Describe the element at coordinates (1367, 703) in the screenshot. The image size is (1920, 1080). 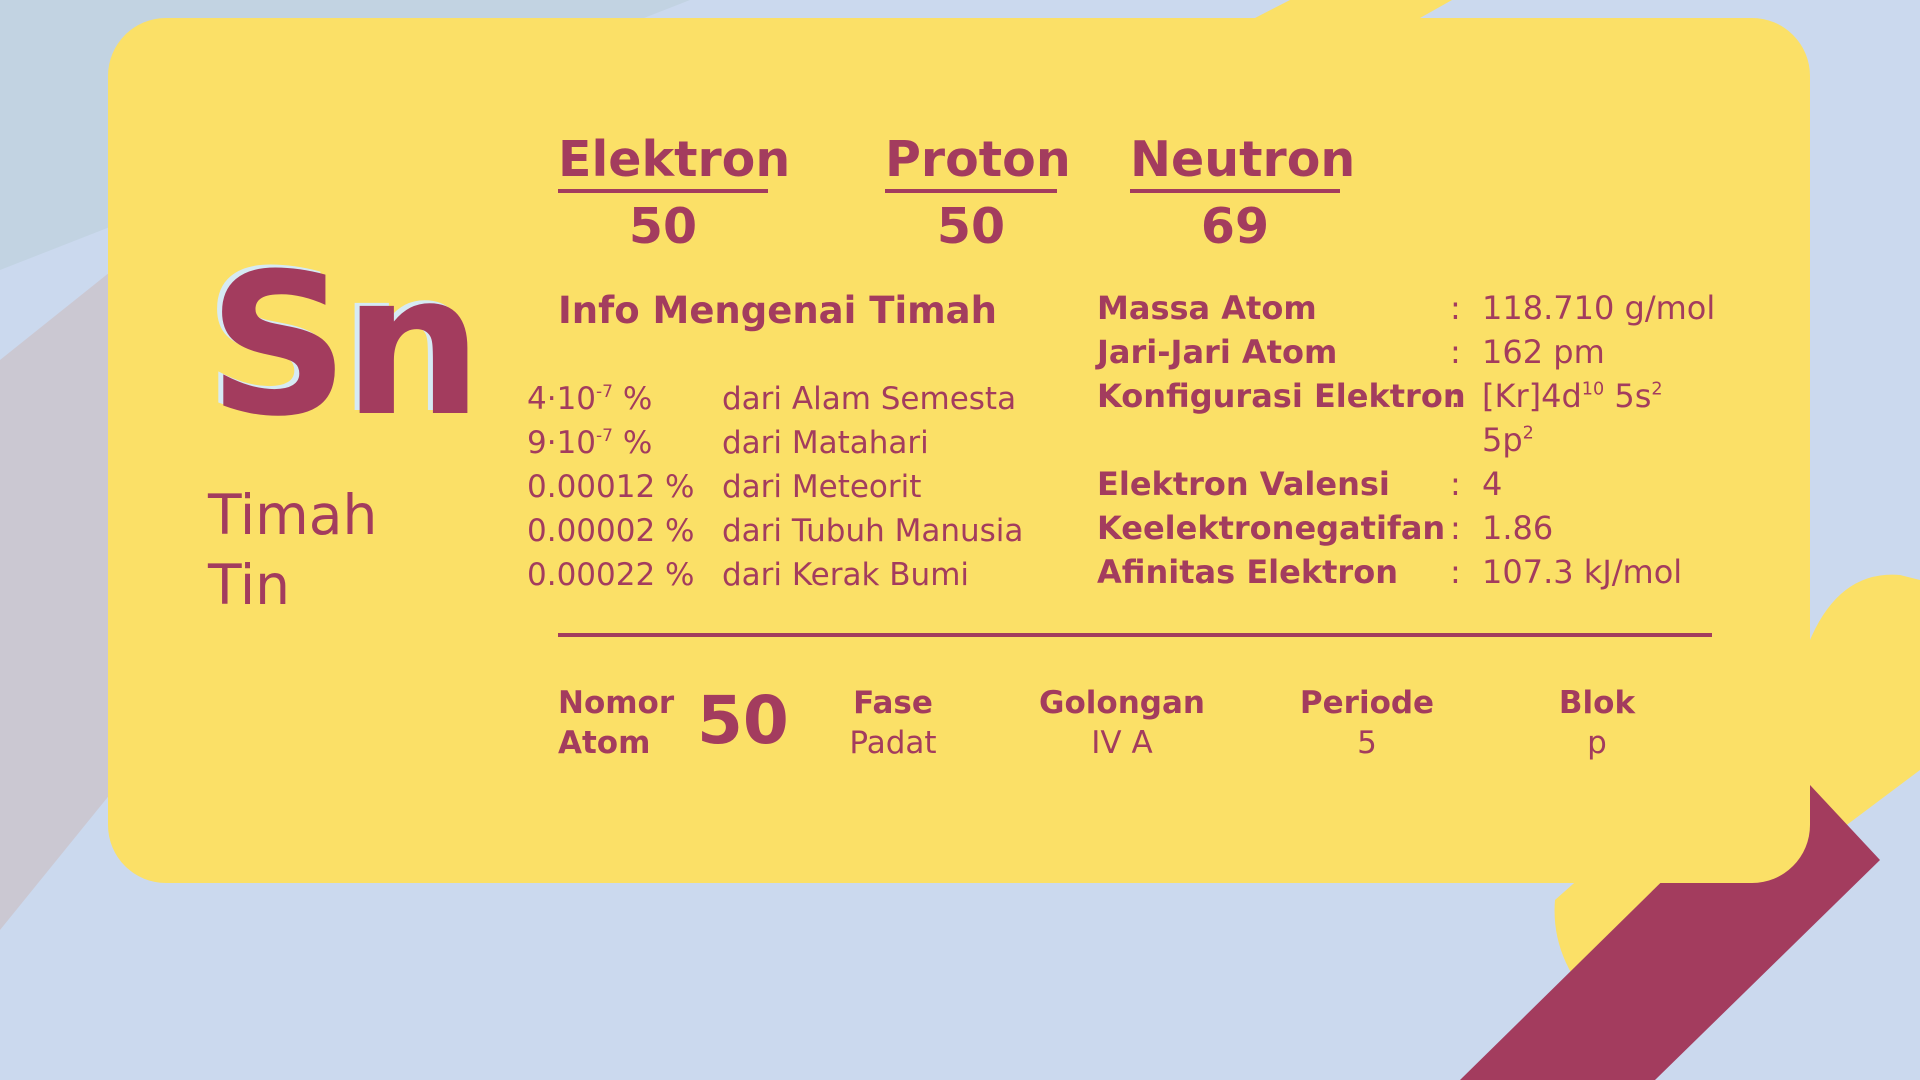
I see `period-label: Periode` at that location.